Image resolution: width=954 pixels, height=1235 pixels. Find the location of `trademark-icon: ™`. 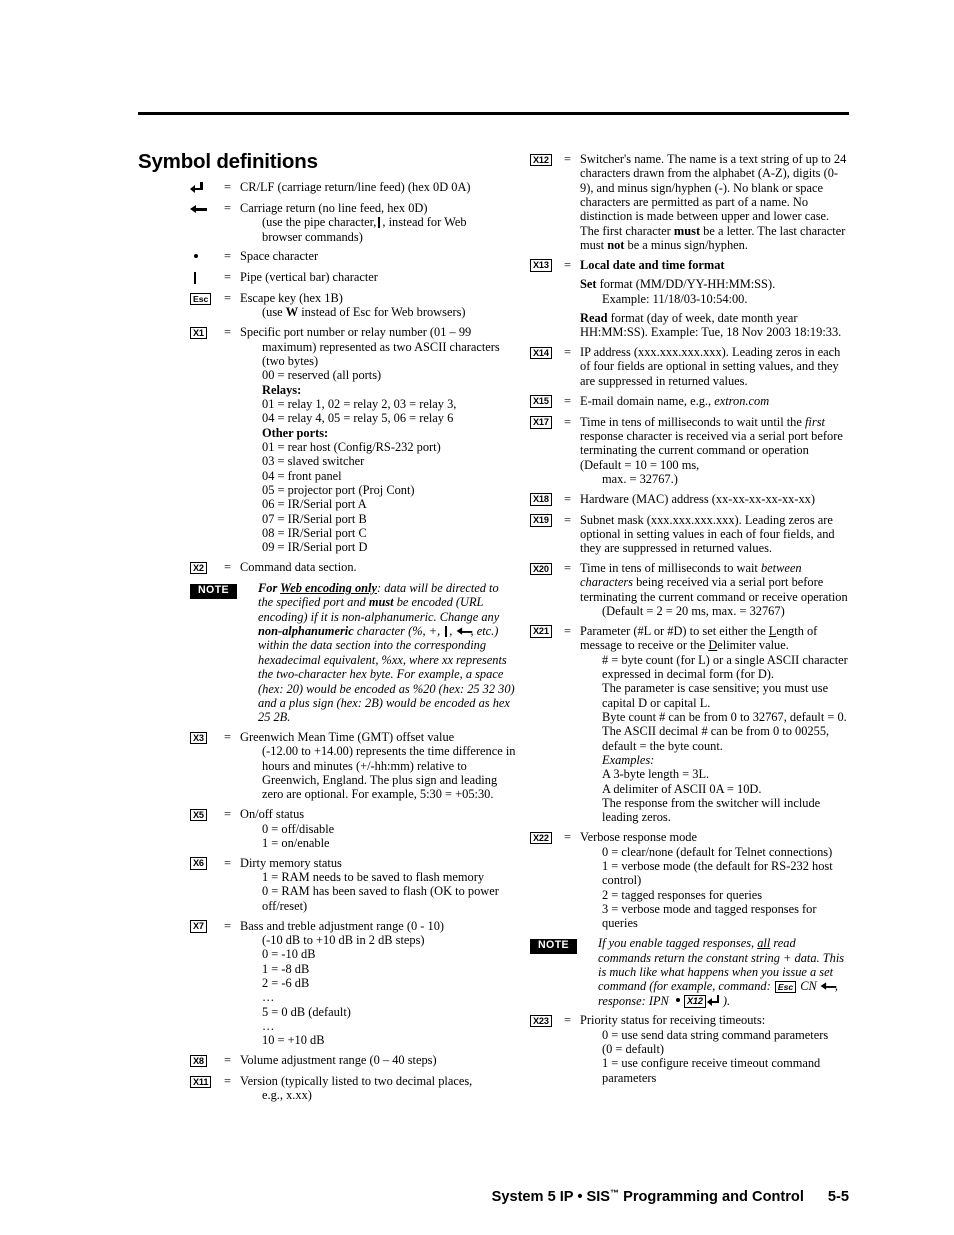

trademark-icon: ™ is located at coordinates (615, 1193).